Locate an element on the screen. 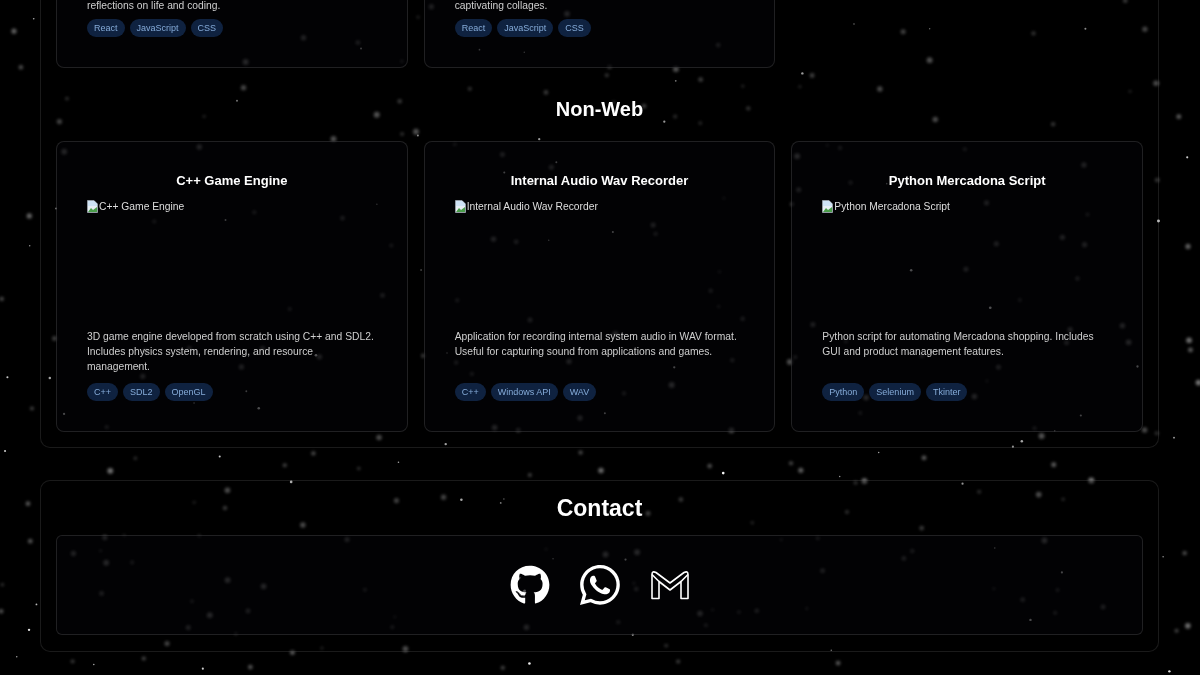 The image size is (1200, 675). github-link is located at coordinates (529, 585).